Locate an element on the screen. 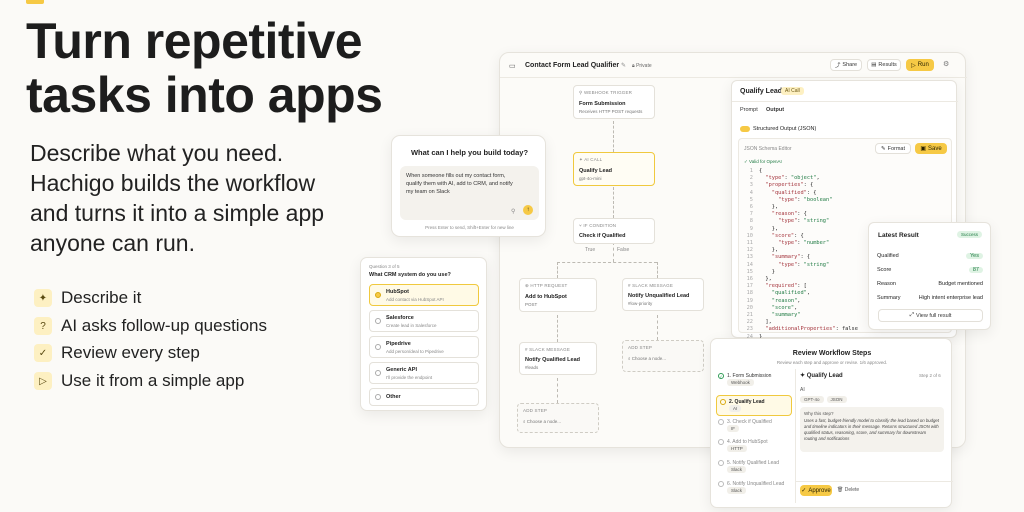 The height and width of the screenshot is (512, 1024). panel-title: Qualify Lead is located at coordinates (761, 91).